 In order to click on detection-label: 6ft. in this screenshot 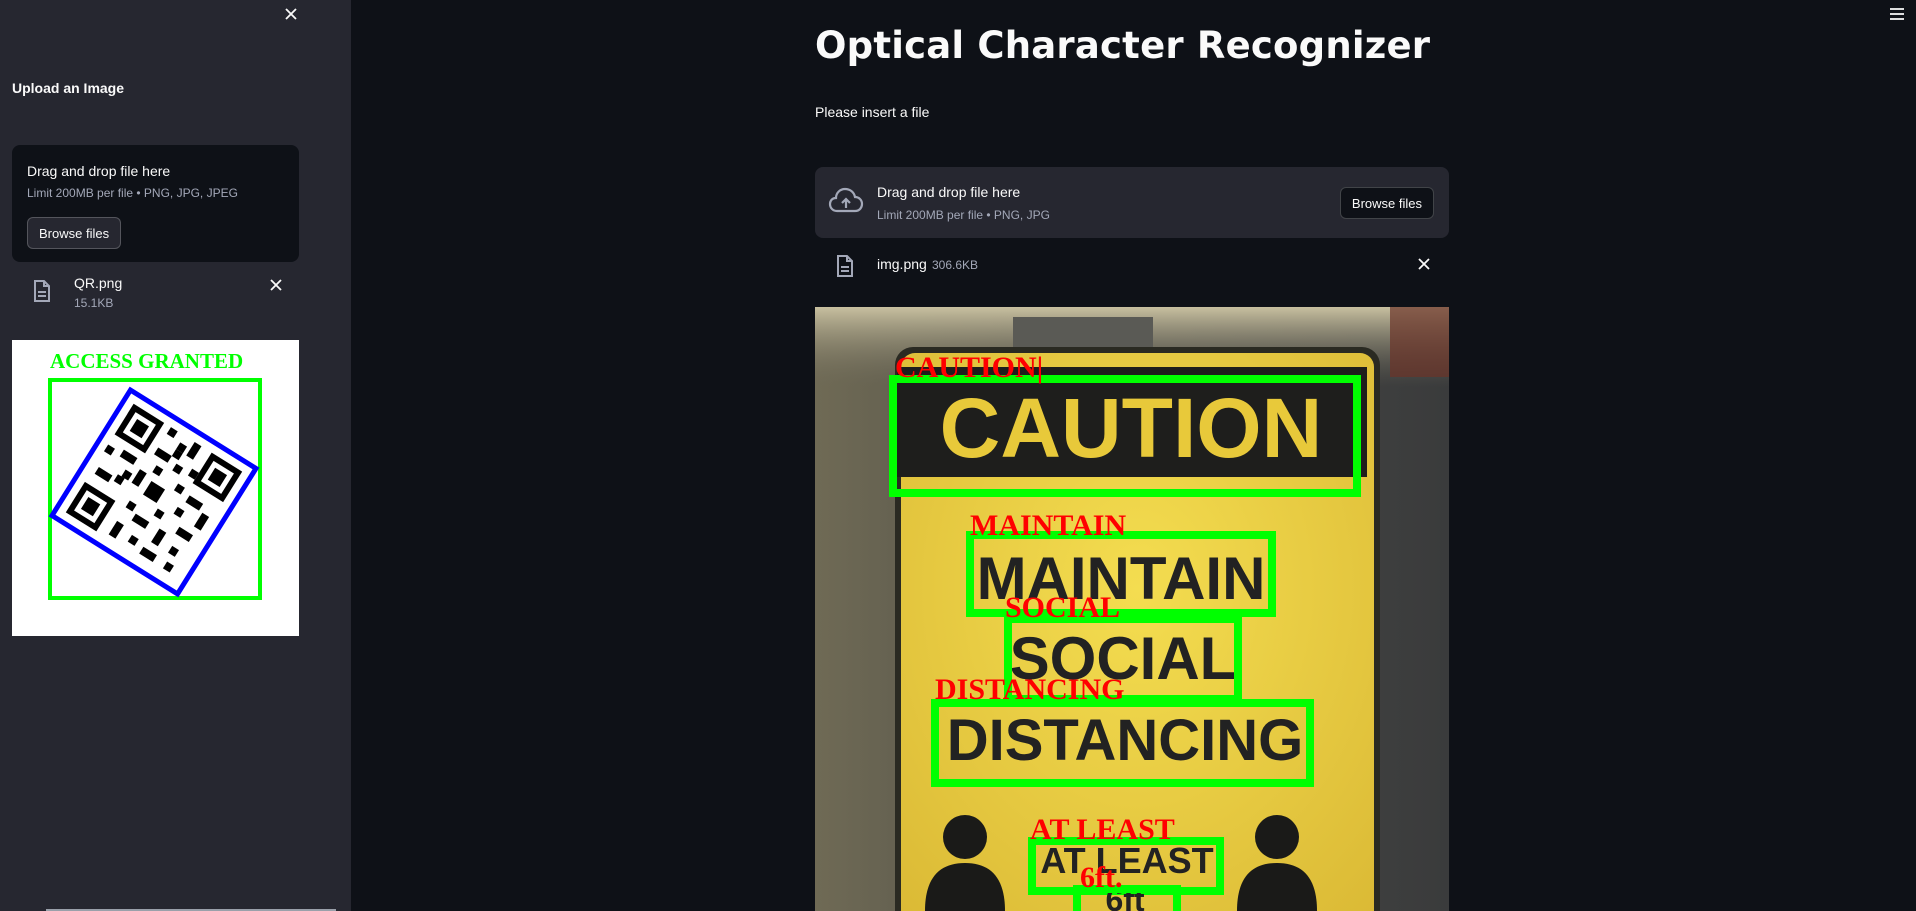, I will do `click(1101, 877)`.